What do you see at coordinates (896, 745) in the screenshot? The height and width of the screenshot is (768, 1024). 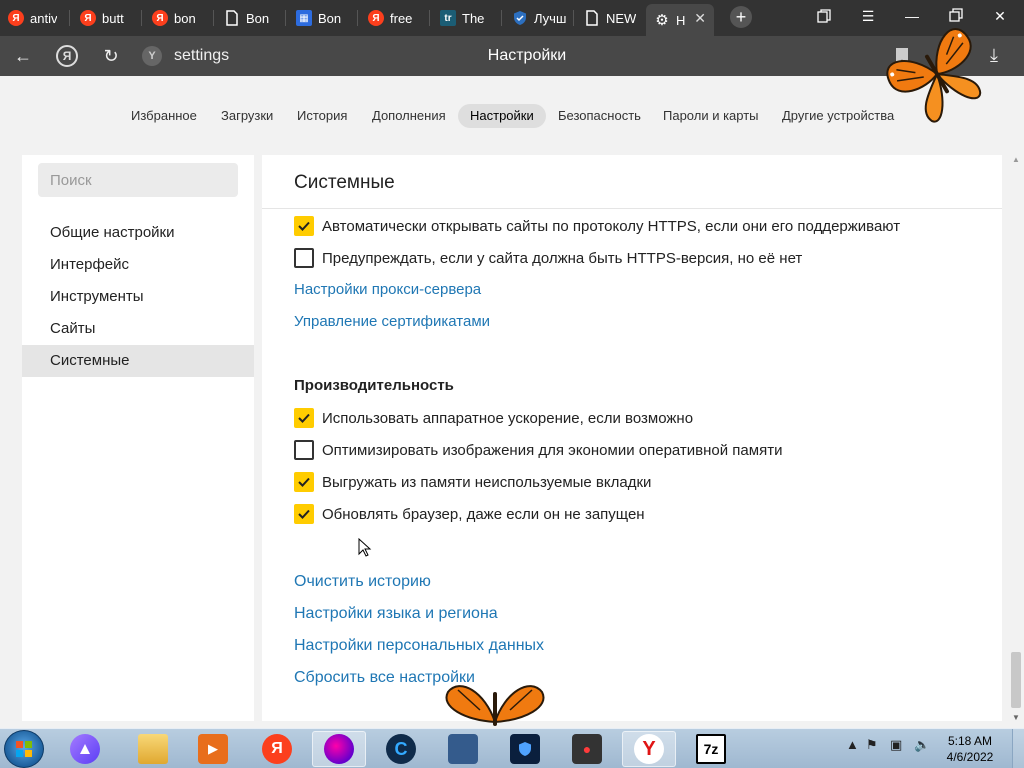 I see `tray-network-icon: ▣` at bounding box center [896, 745].